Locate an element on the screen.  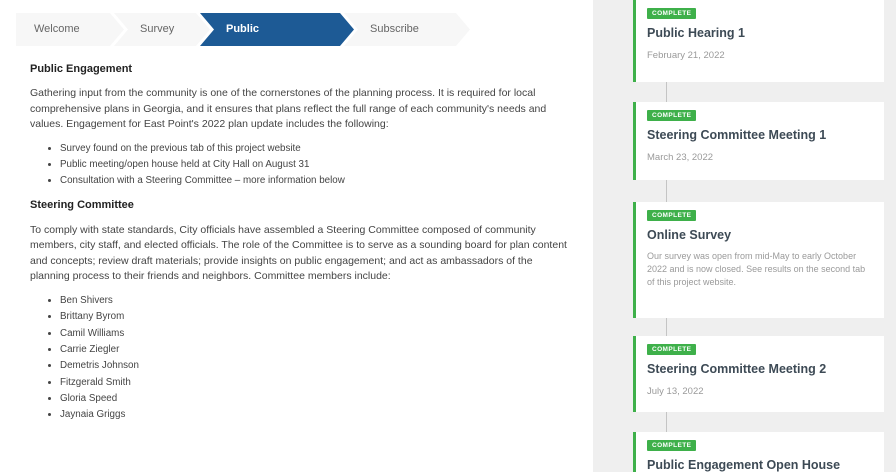
tab-survey: Survey is located at coordinates (162, 29).